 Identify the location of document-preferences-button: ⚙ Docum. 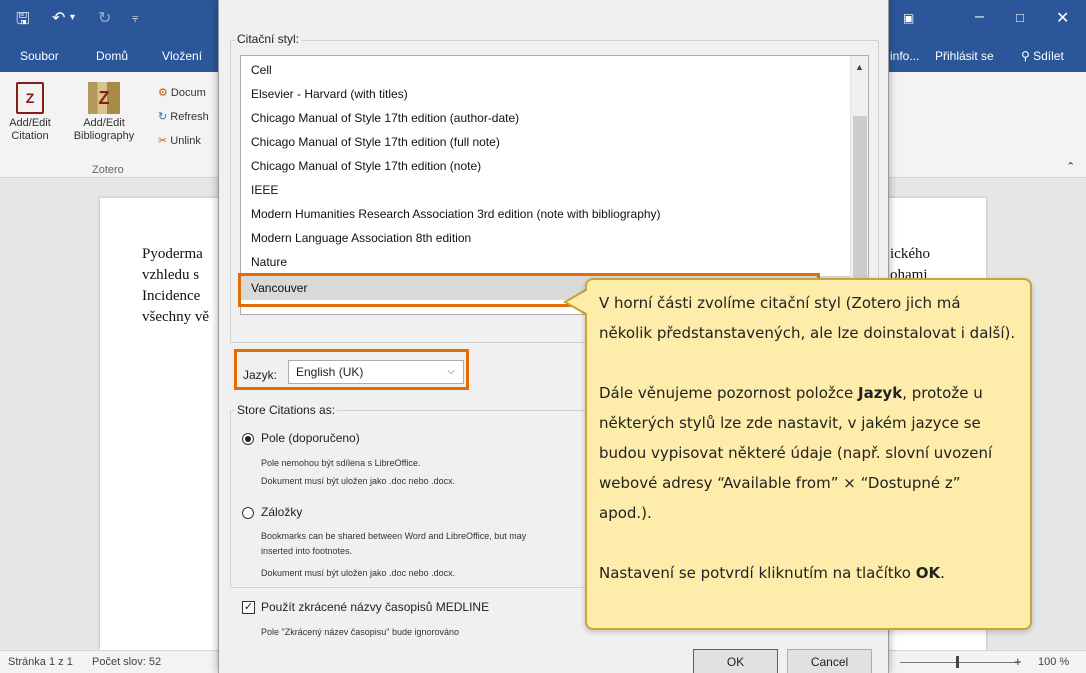
(182, 92).